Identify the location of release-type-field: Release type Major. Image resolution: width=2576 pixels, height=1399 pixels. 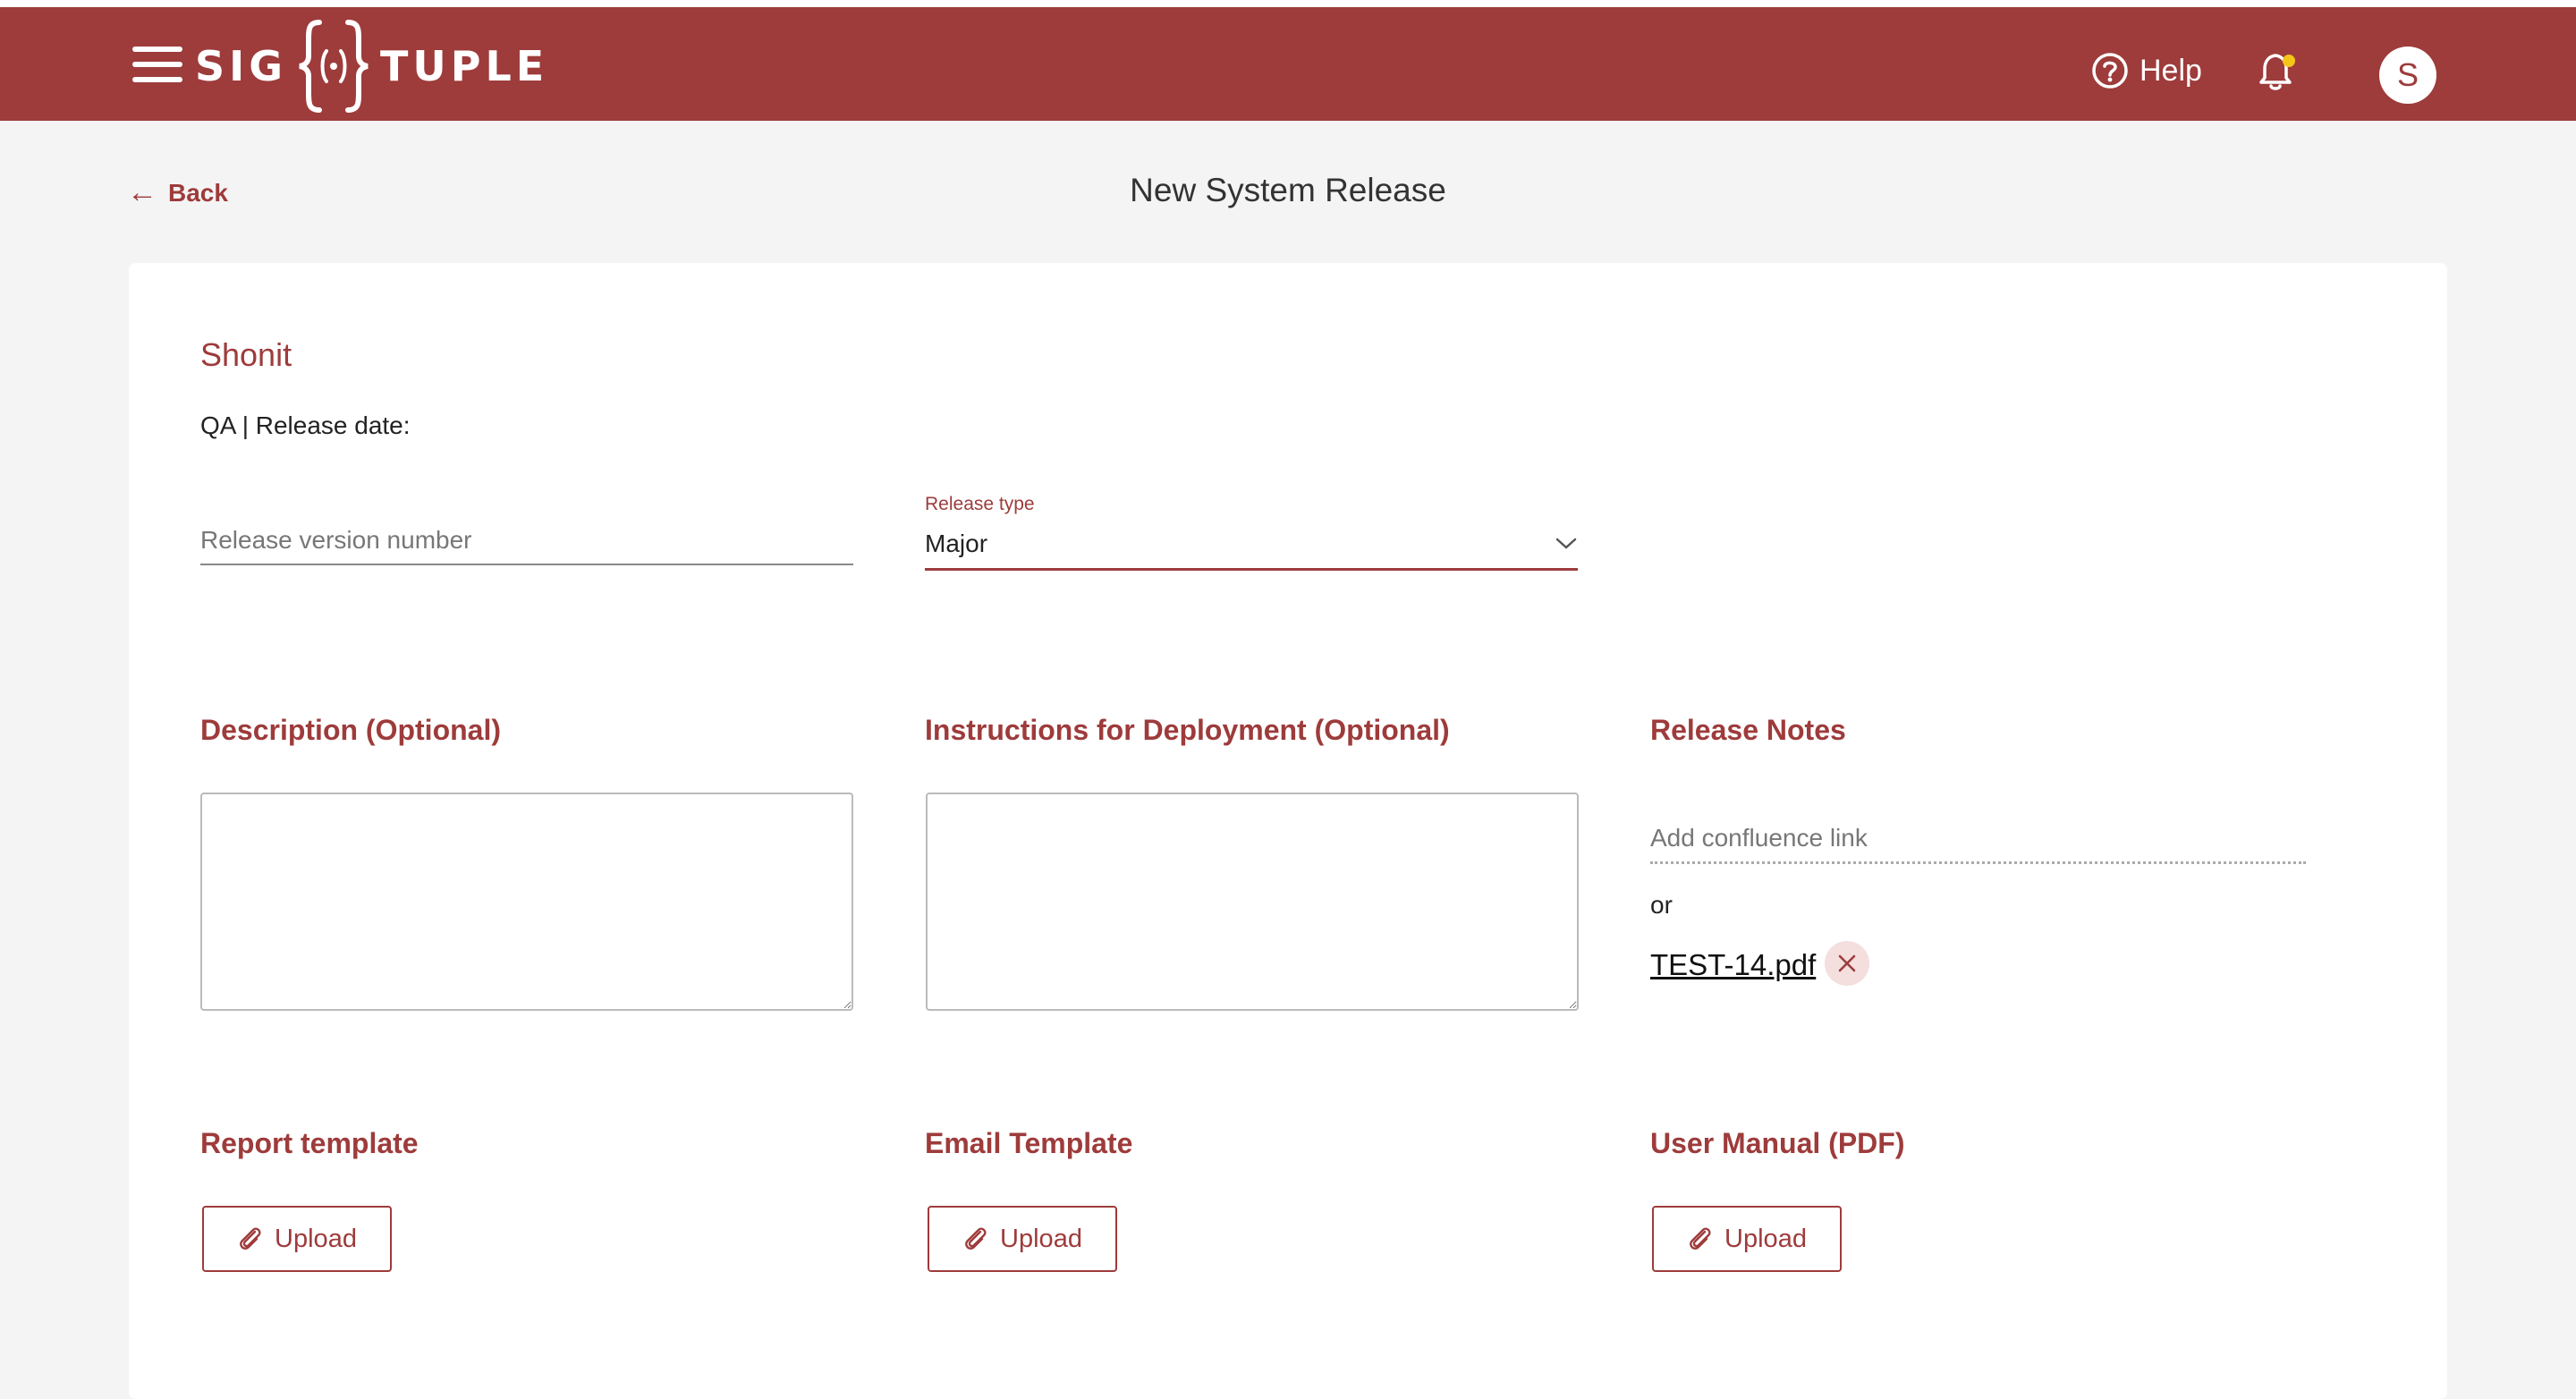
(1251, 532).